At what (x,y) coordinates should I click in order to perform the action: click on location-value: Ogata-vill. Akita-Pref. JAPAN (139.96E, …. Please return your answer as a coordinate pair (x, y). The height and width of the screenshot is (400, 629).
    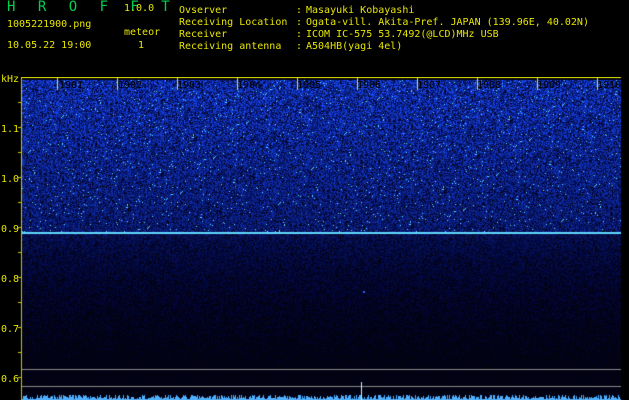
    Looking at the image, I should click on (447, 22).